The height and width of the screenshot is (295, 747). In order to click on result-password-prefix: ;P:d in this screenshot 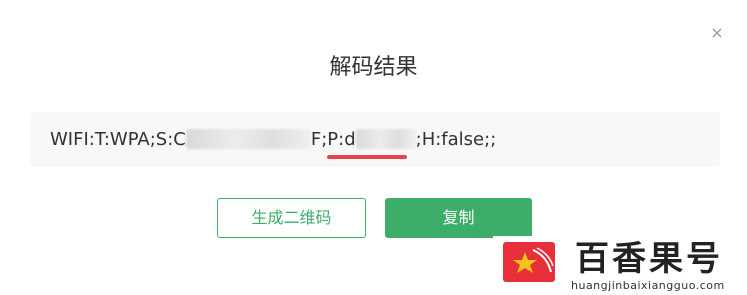, I will do `click(338, 139)`.